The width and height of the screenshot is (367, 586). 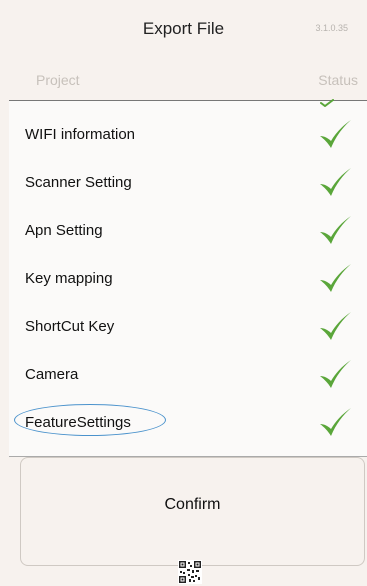 What do you see at coordinates (188, 184) in the screenshot?
I see `list-item-scanner-setting: Scanner Setting` at bounding box center [188, 184].